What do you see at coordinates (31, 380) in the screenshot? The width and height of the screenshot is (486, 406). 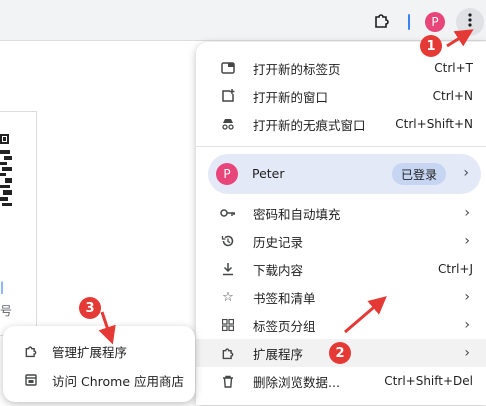 I see `store-icon` at bounding box center [31, 380].